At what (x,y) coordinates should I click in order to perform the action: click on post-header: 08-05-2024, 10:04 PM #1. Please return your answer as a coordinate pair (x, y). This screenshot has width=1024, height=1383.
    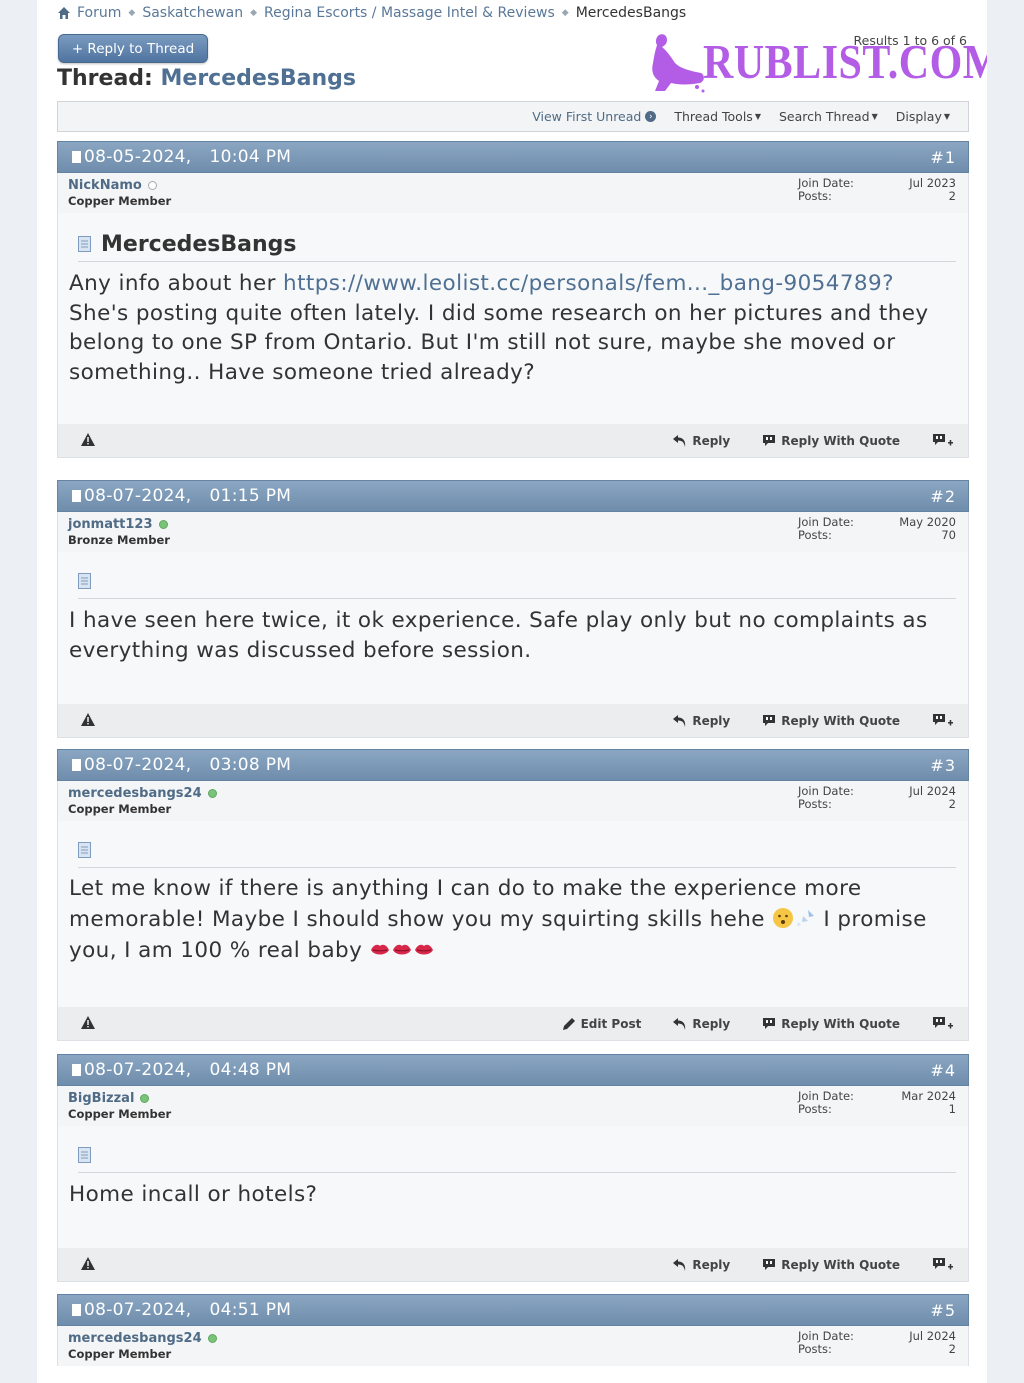
    Looking at the image, I should click on (513, 157).